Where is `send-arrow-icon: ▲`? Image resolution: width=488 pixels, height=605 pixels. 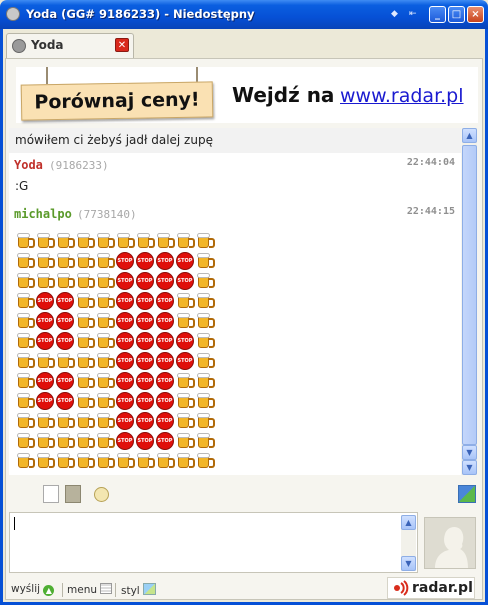 send-arrow-icon: ▲ is located at coordinates (49, 590).